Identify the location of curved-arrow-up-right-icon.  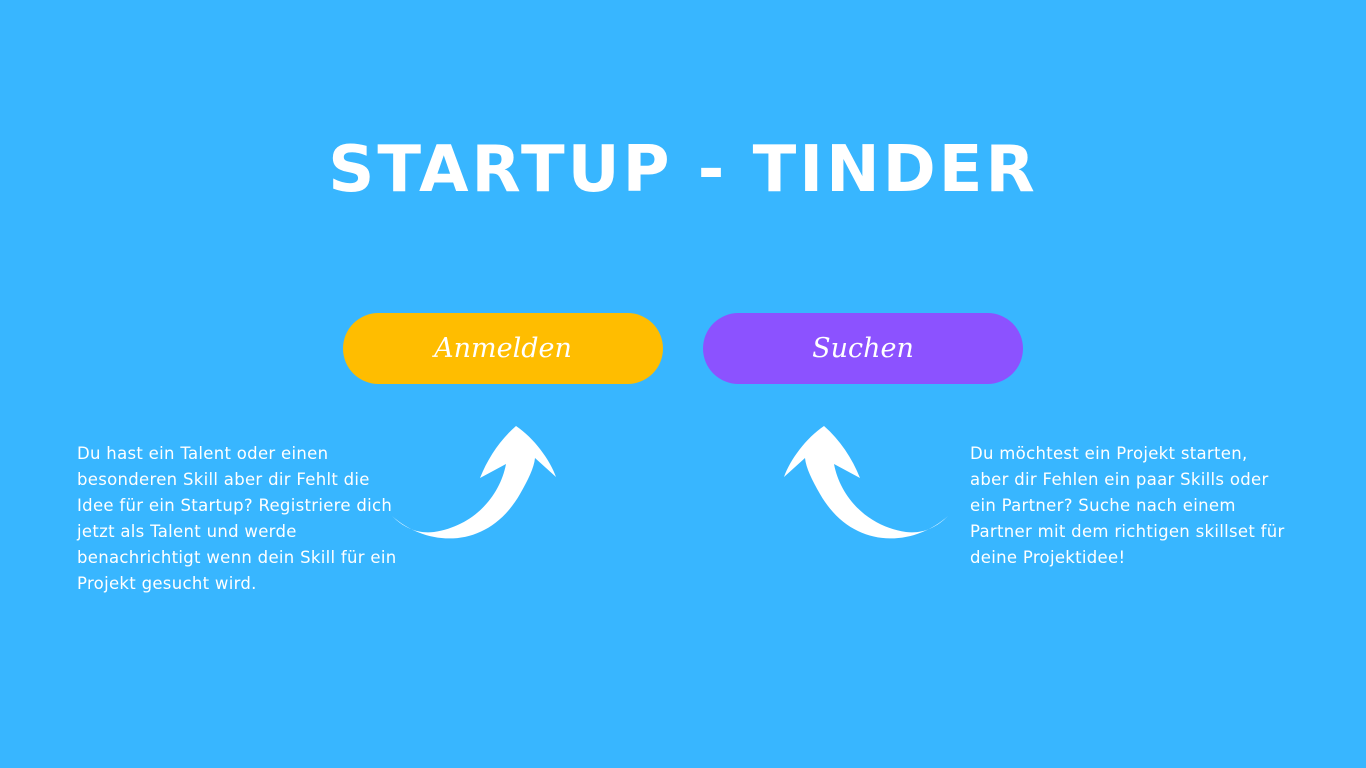
(474, 482).